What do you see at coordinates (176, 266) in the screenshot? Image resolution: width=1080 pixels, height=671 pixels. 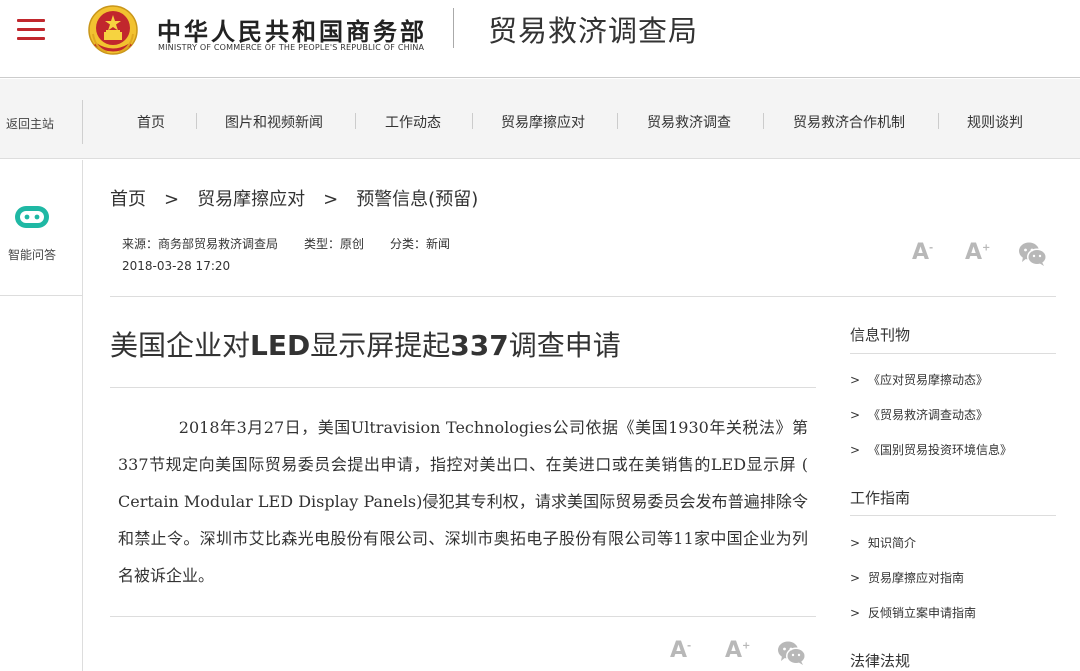 I see `meta-date: 2018-03-28 17:20` at bounding box center [176, 266].